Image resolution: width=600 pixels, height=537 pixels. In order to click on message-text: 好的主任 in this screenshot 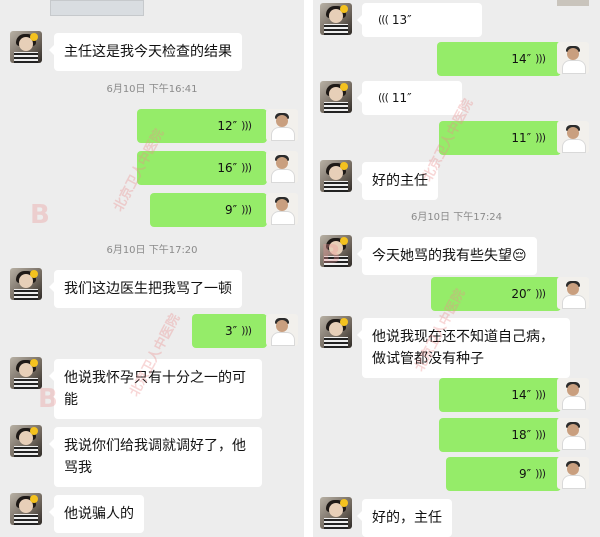, I will do `click(400, 181)`.